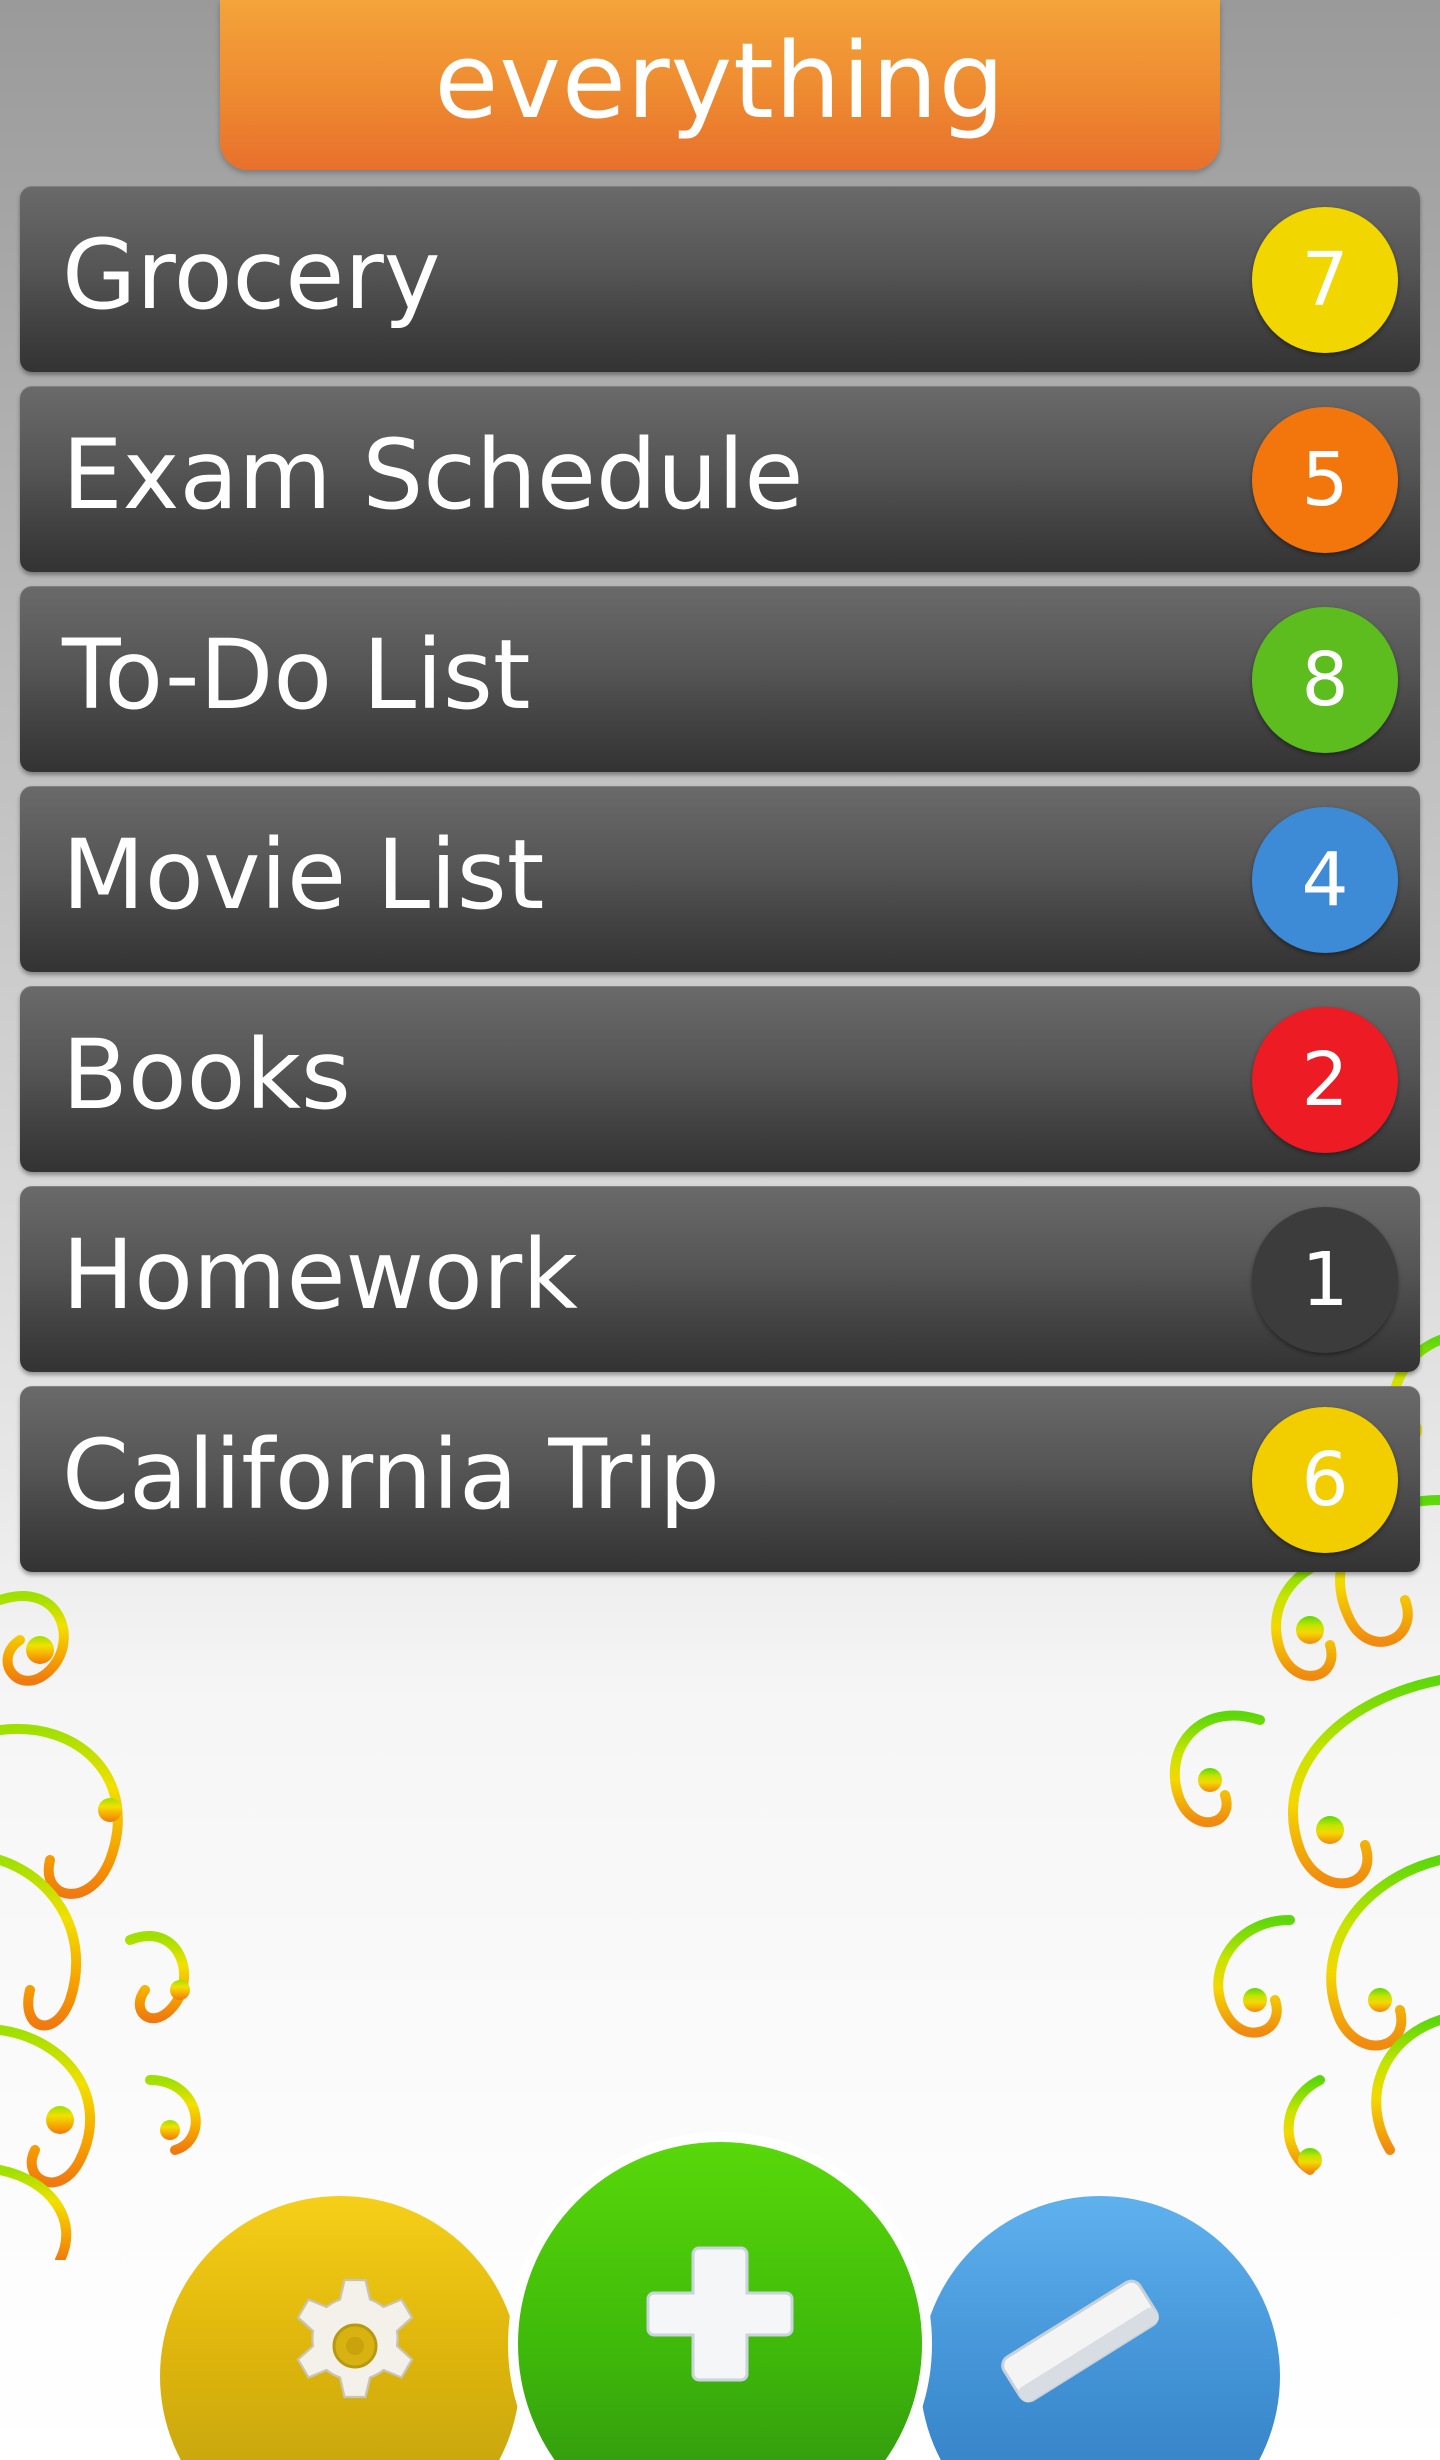 The image size is (1440, 2460). Describe the element at coordinates (1325, 480) in the screenshot. I see `count-badge: 5` at that location.